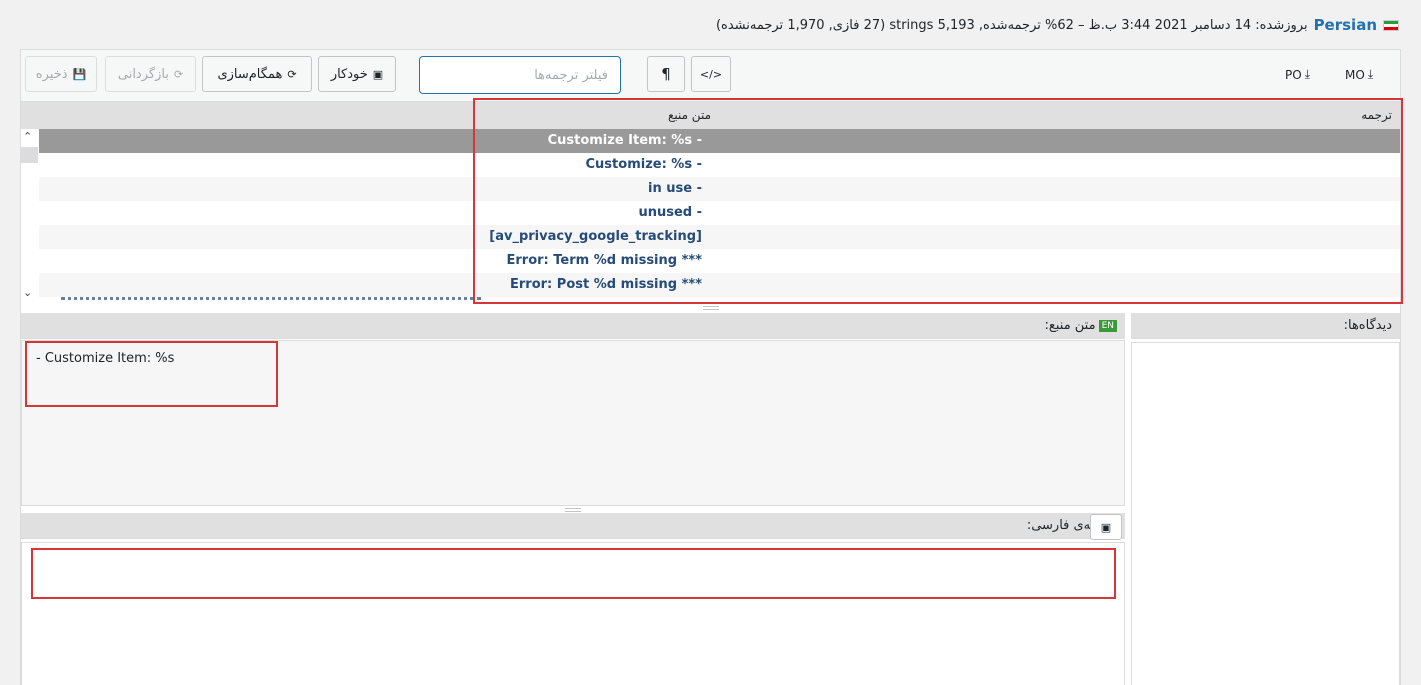 The height and width of the screenshot is (685, 1421). Describe the element at coordinates (573, 326) in the screenshot. I see `source-panel-header: ENمتن منبع:` at that location.